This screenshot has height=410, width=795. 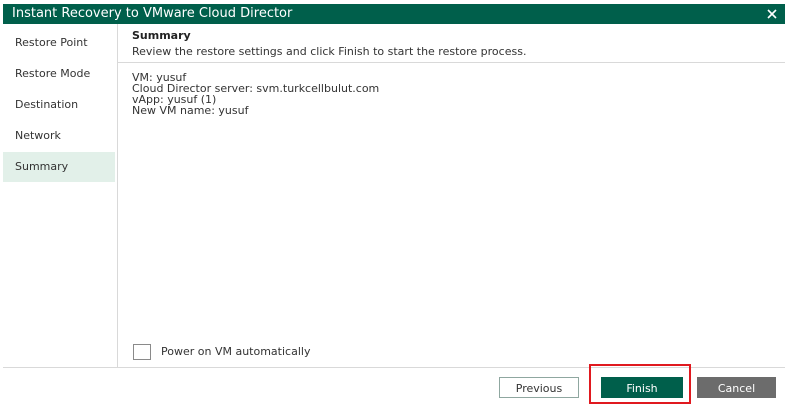 I want to click on power-on-label: Power on VM automatically, so click(x=236, y=351).